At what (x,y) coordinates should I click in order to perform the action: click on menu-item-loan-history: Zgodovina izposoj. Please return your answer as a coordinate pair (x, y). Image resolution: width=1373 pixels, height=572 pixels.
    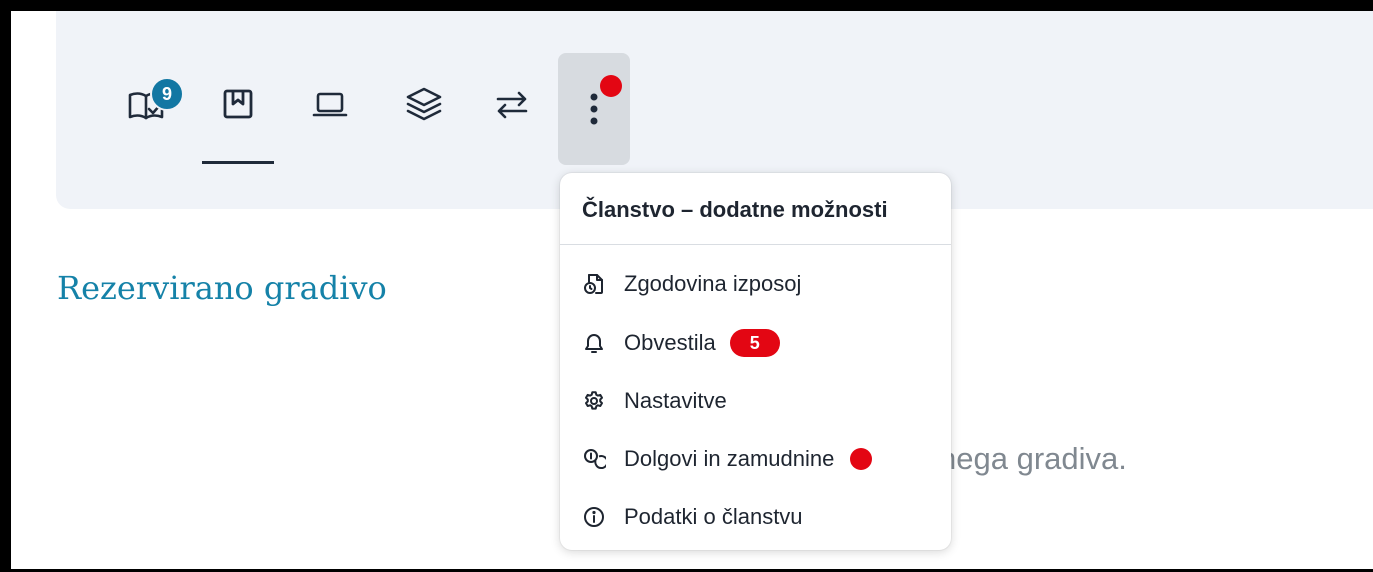
    Looking at the image, I should click on (691, 284).